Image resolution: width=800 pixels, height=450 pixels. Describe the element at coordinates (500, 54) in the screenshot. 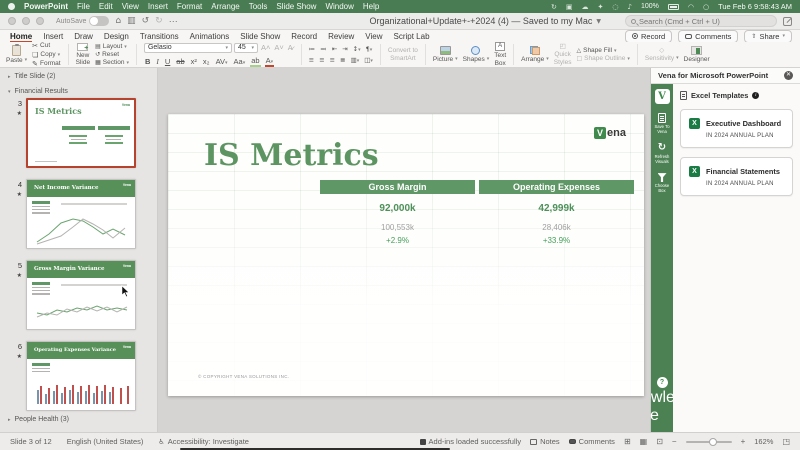

I see `text-box-button: A Text Box` at that location.